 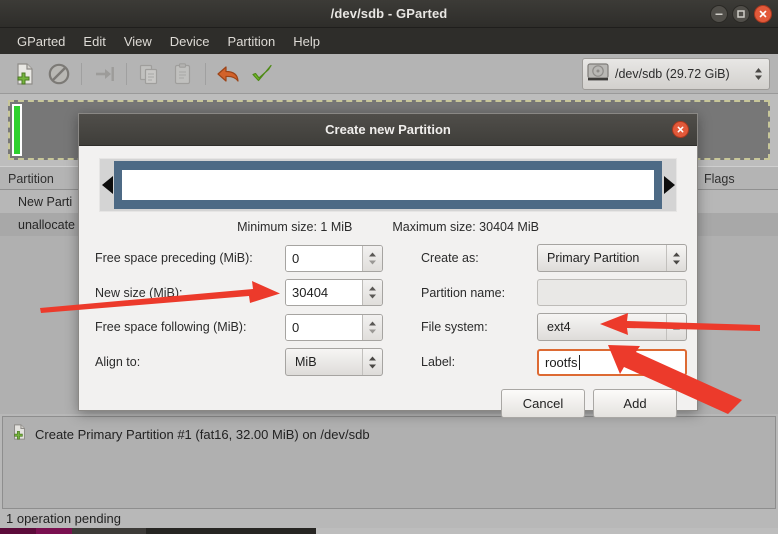 I want to click on row-partition-name: unallocate, so click(x=46, y=224).